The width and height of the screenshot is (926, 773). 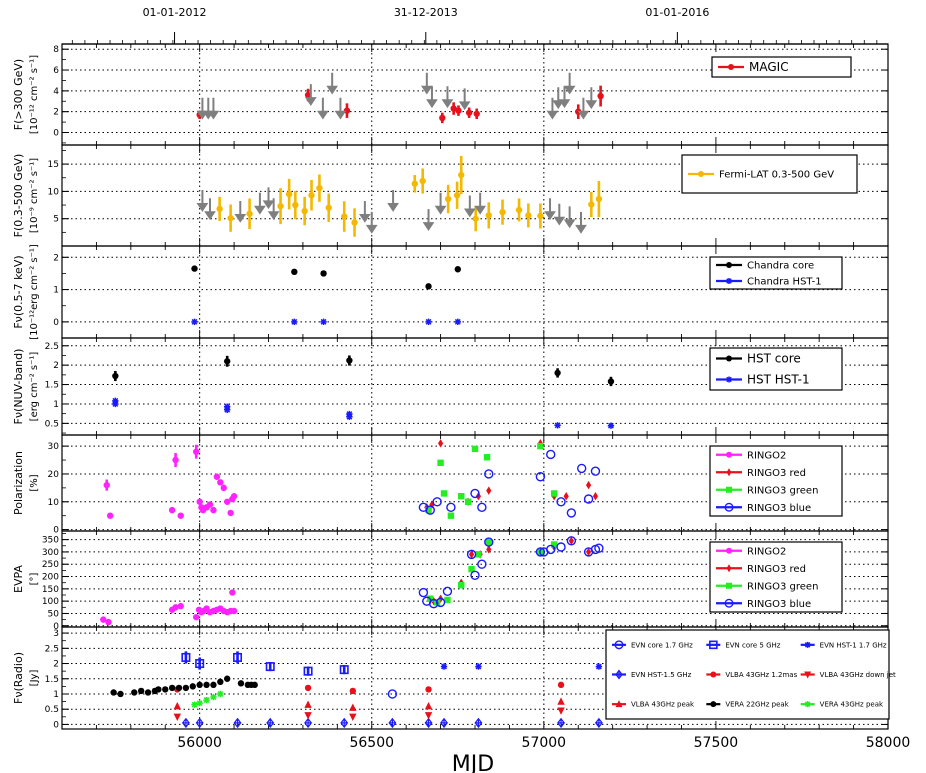 I want to click on legend-label: VLBA 43GHz peak, so click(x=663, y=705).